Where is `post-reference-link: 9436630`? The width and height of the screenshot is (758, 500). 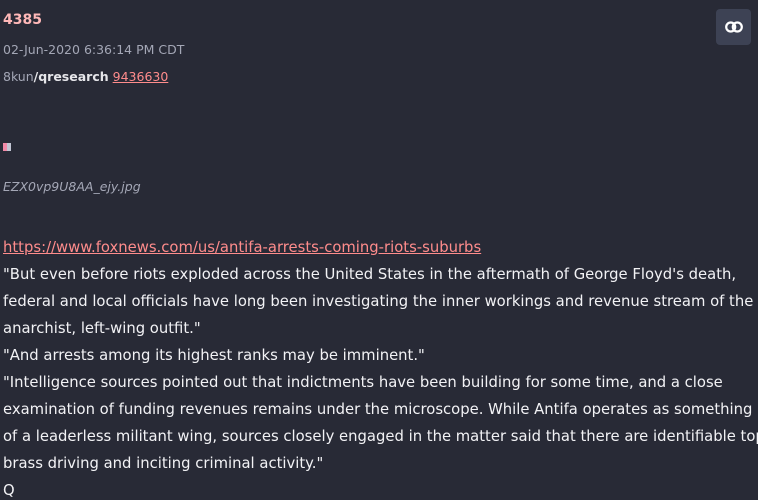 post-reference-link: 9436630 is located at coordinates (141, 76).